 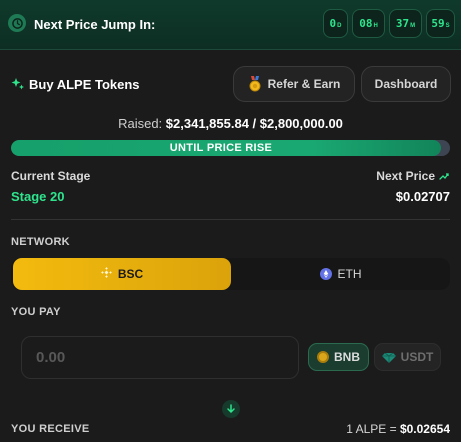 What do you see at coordinates (333, 23) in the screenshot?
I see `timer-days-value: 0` at bounding box center [333, 23].